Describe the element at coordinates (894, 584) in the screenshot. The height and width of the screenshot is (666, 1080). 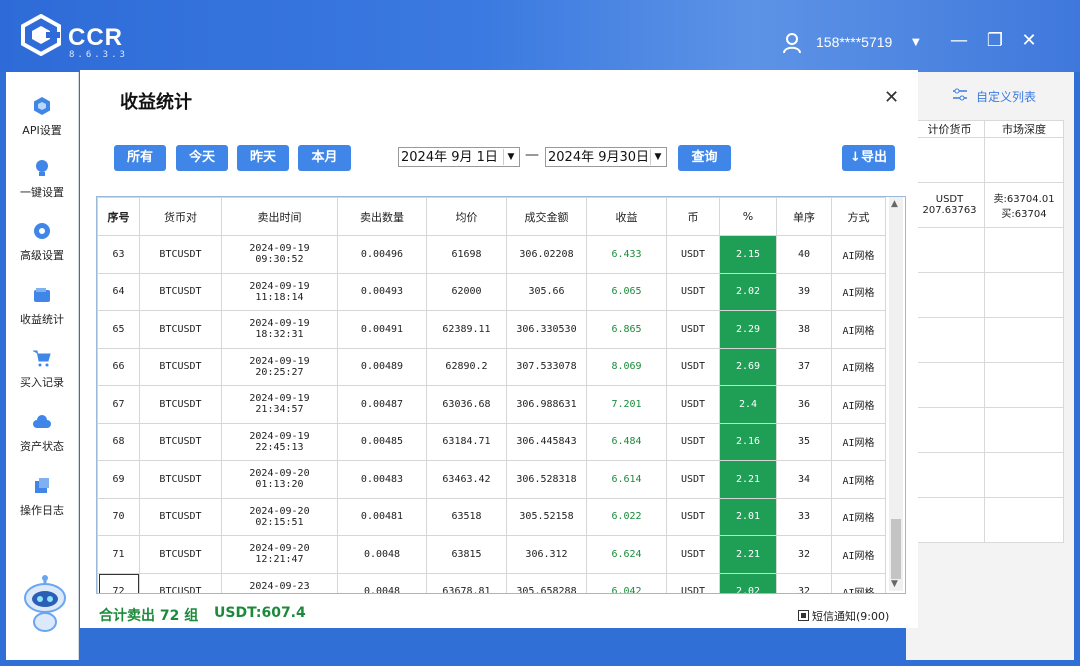
I see `scroll-down-icon: ▼` at that location.